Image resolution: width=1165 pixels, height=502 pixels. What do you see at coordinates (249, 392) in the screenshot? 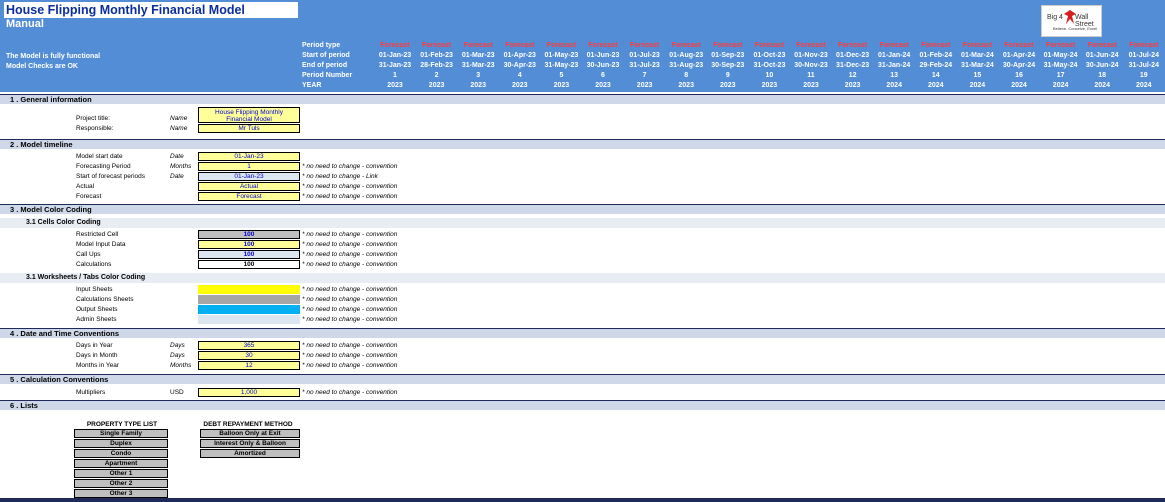
I see `multipliers-input: 1,000` at bounding box center [249, 392].